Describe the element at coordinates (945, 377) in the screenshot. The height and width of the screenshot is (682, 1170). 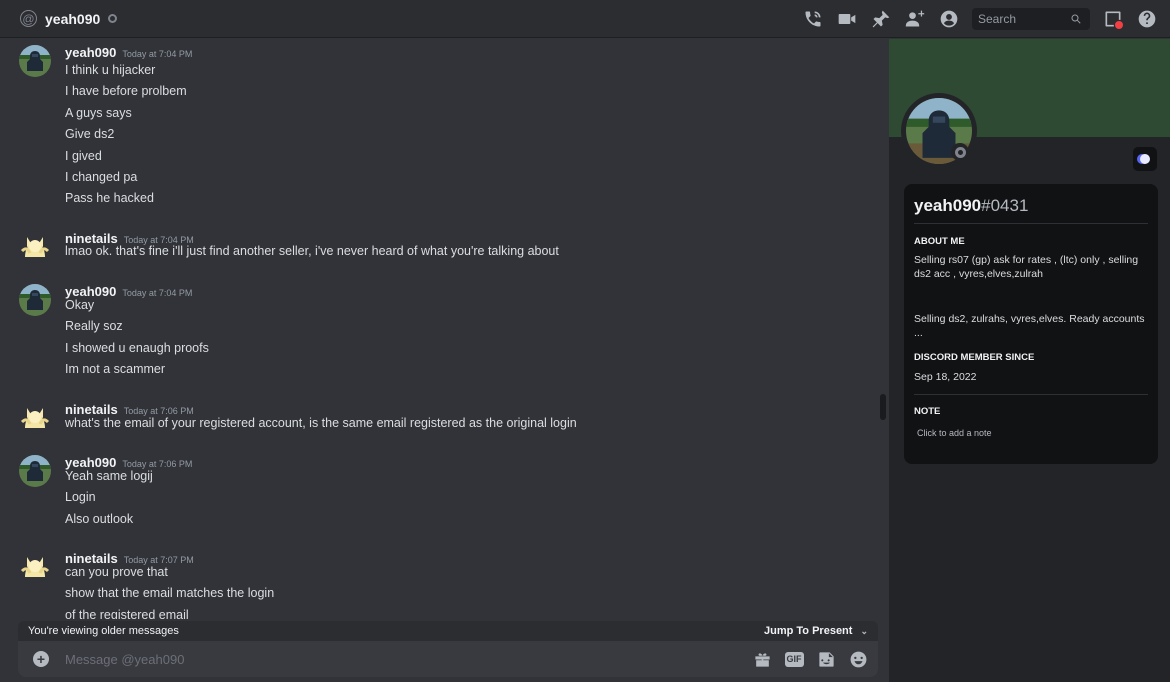
I see `member-since-date: Sep 18, 2022` at that location.